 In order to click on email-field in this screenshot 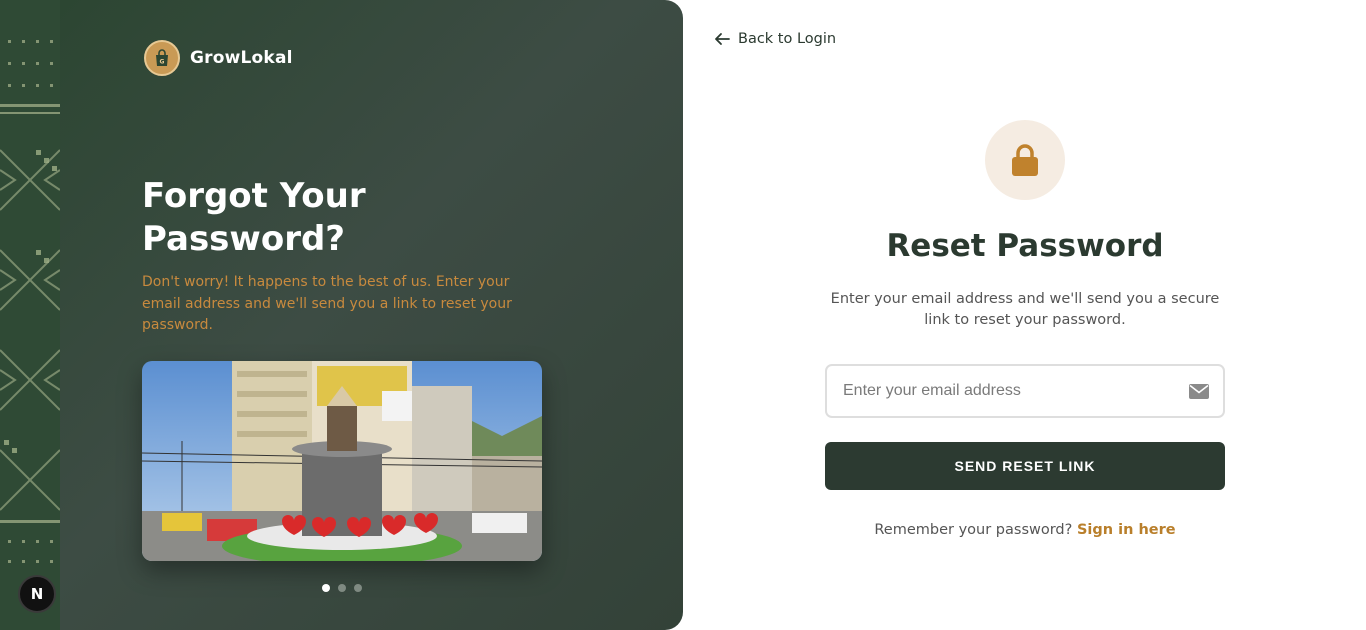, I will do `click(1025, 391)`.